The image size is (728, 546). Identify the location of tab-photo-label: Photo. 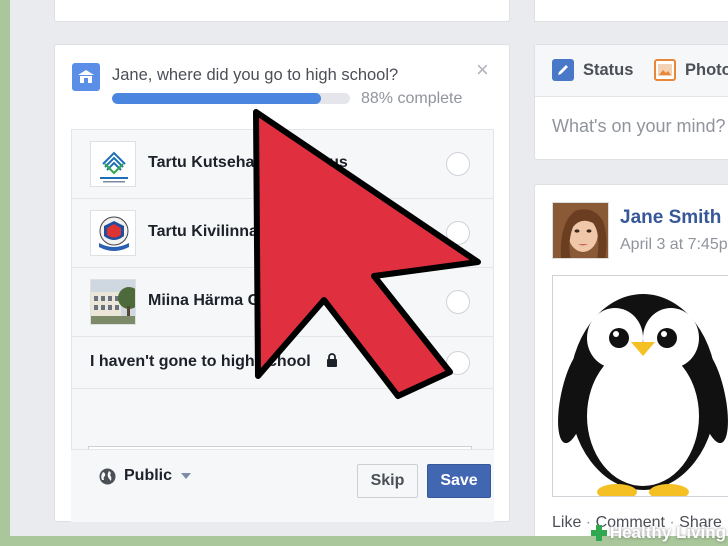
(706, 69).